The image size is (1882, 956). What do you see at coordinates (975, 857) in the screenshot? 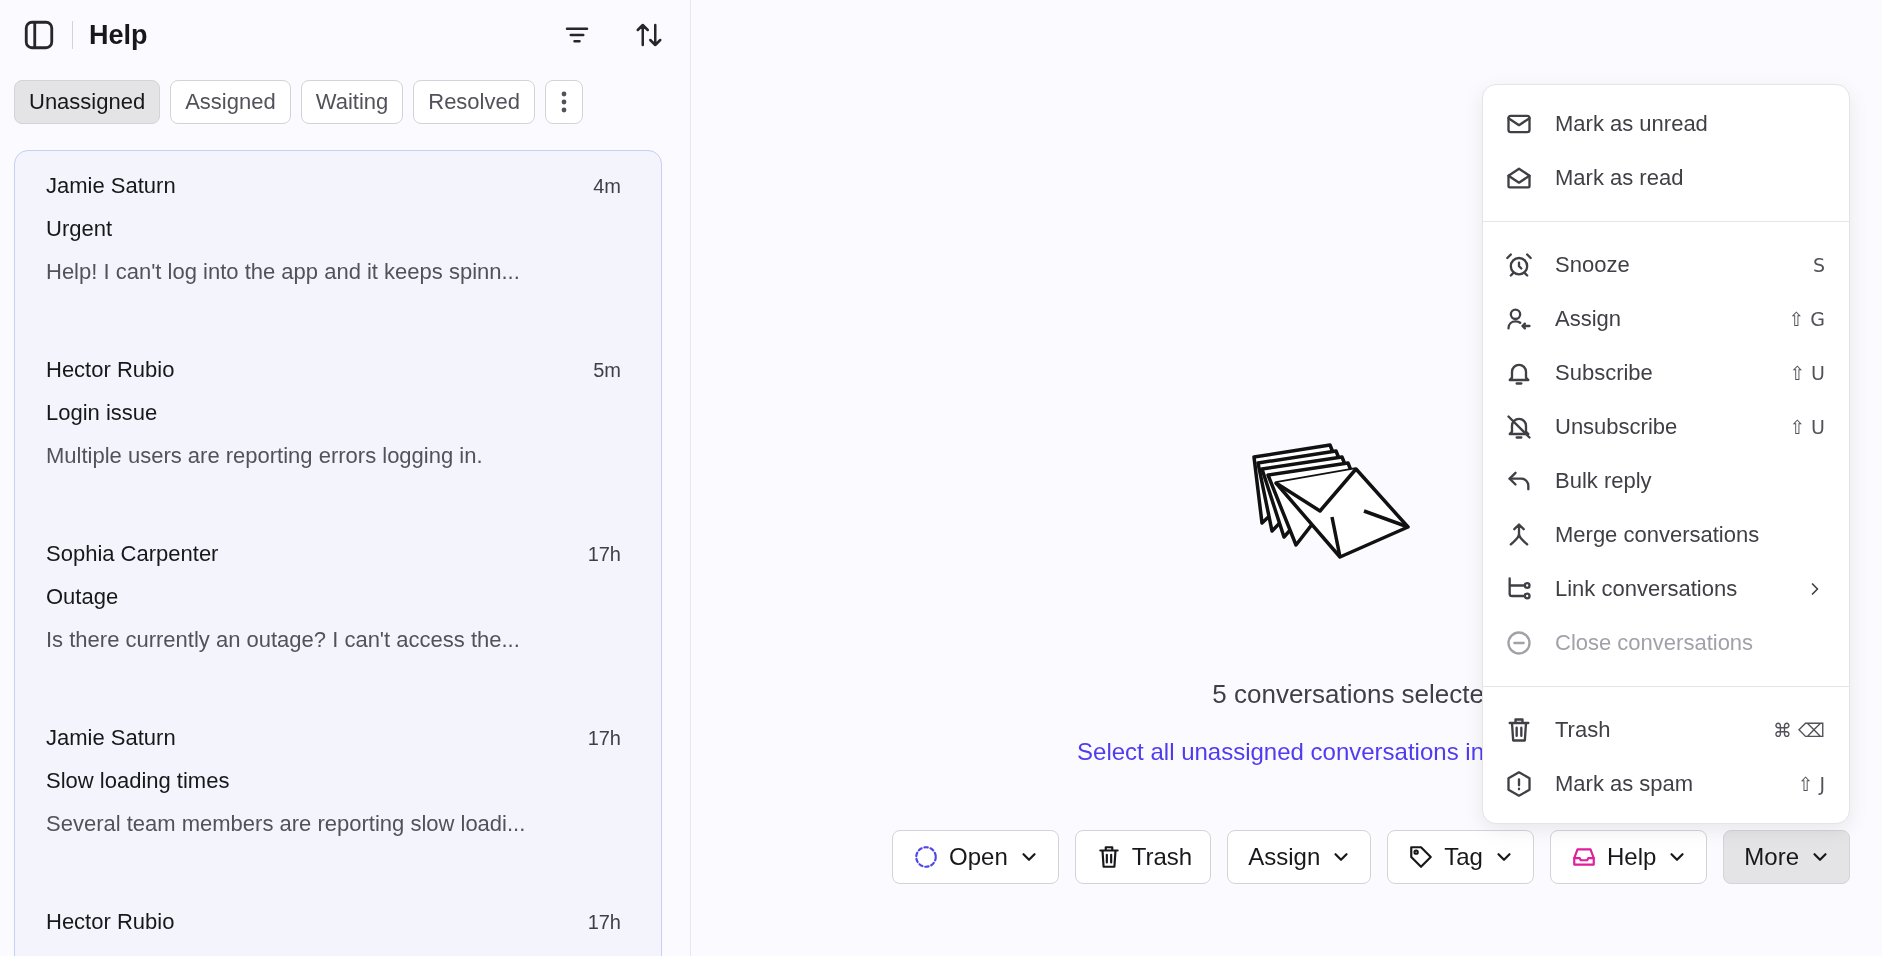
I see `toolbar-button: Open` at bounding box center [975, 857].